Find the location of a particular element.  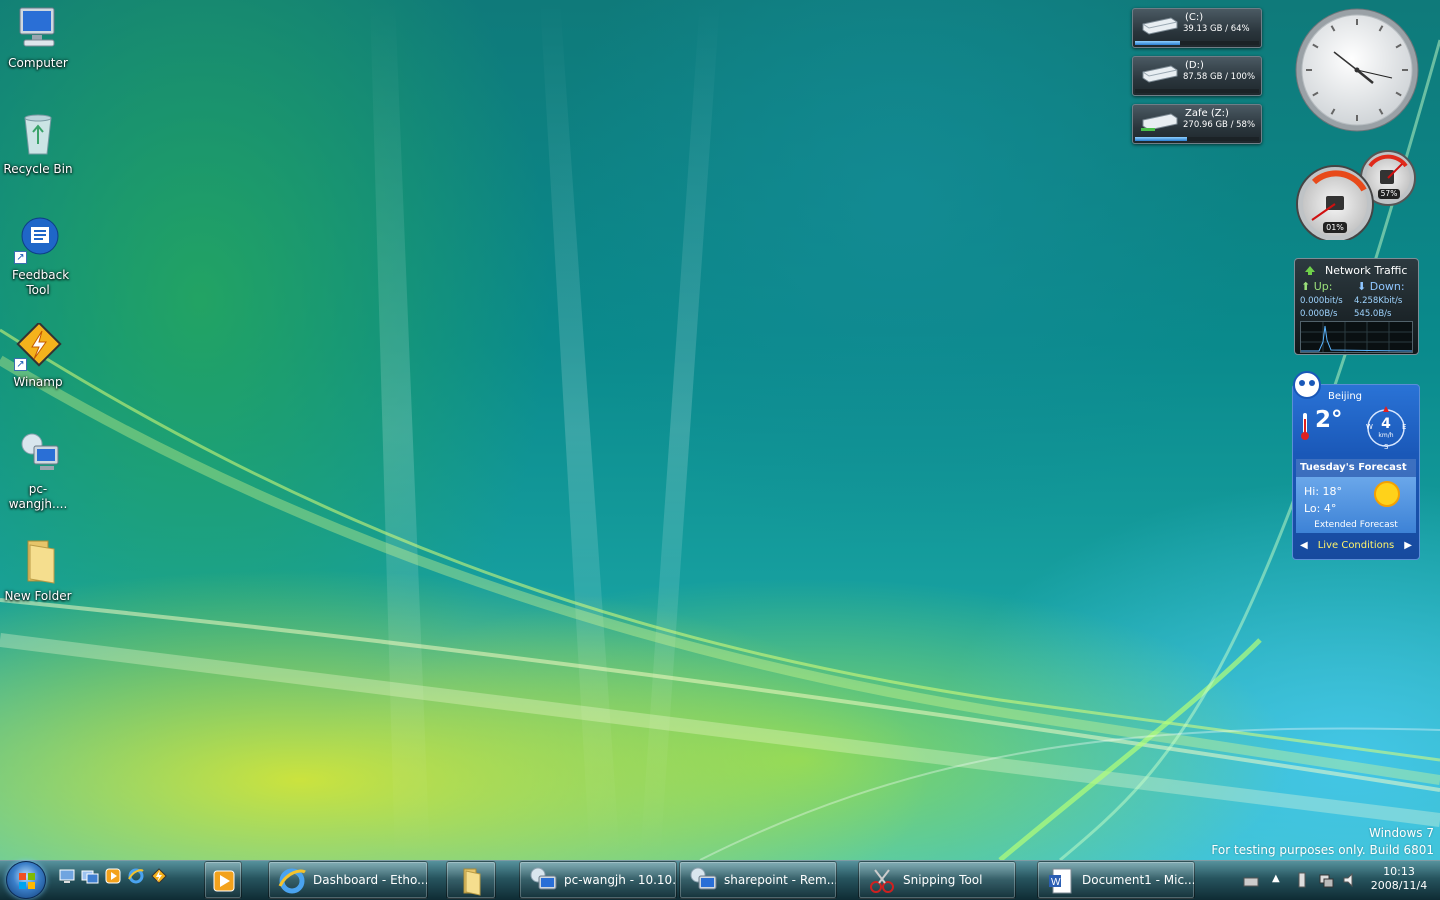

live-conditions-label: Live Conditions is located at coordinates (1356, 545).